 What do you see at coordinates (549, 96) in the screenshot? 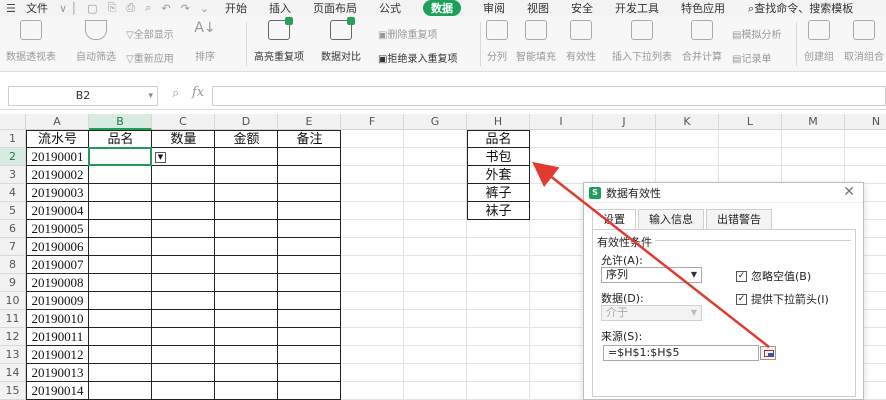
I see `formula-input` at bounding box center [549, 96].